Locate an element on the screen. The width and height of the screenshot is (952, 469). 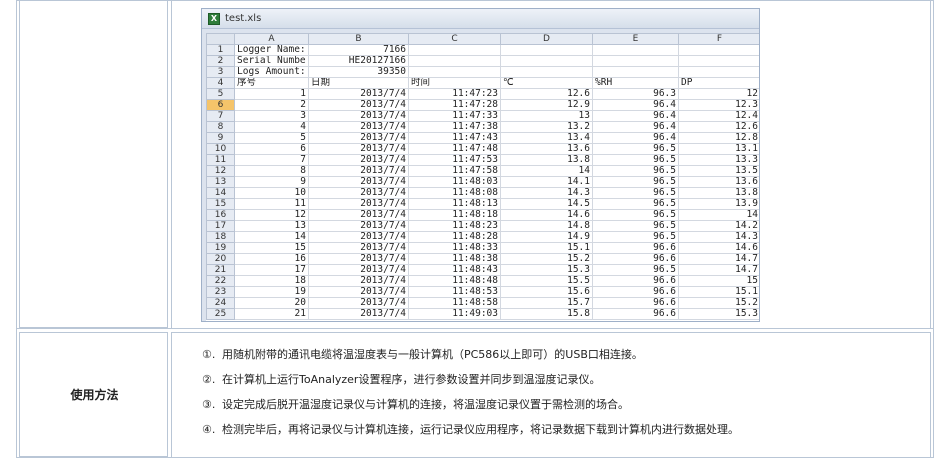
row-header: 10 is located at coordinates (220, 149).